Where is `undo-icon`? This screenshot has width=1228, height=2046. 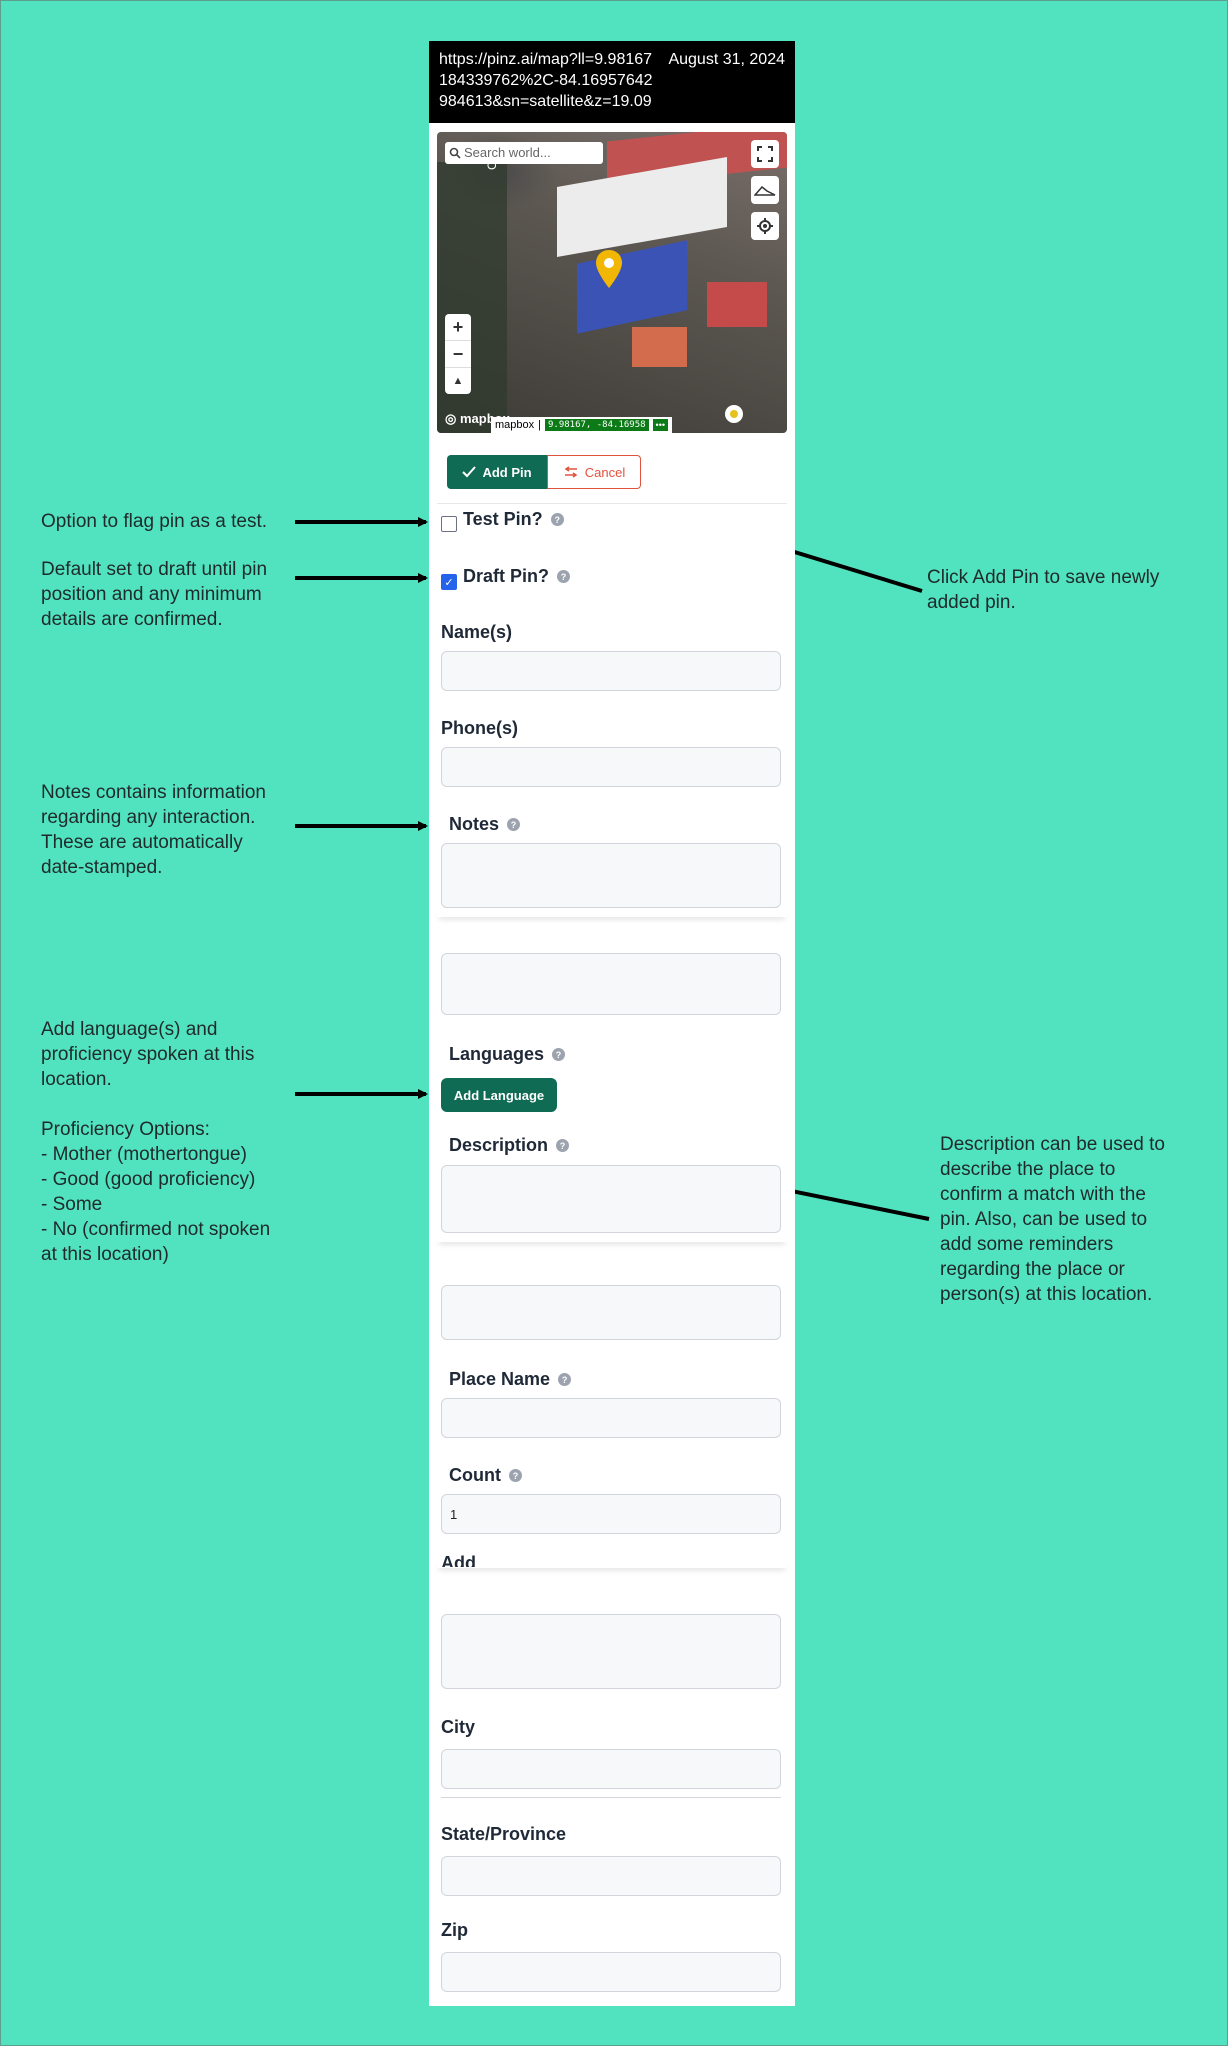
undo-icon is located at coordinates (571, 472).